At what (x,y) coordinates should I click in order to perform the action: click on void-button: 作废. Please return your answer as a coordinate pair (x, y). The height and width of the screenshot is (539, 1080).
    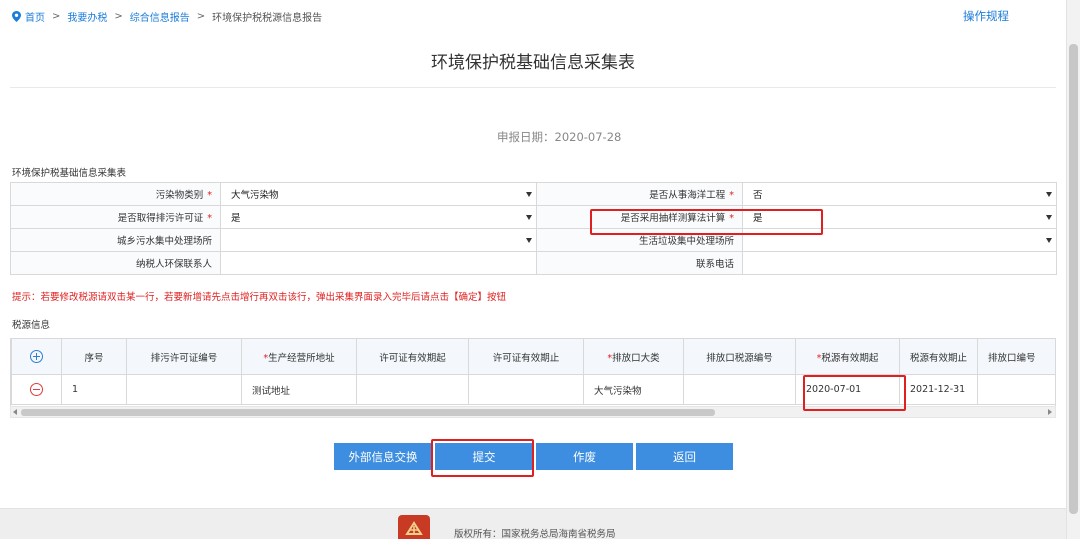
    Looking at the image, I should click on (584, 456).